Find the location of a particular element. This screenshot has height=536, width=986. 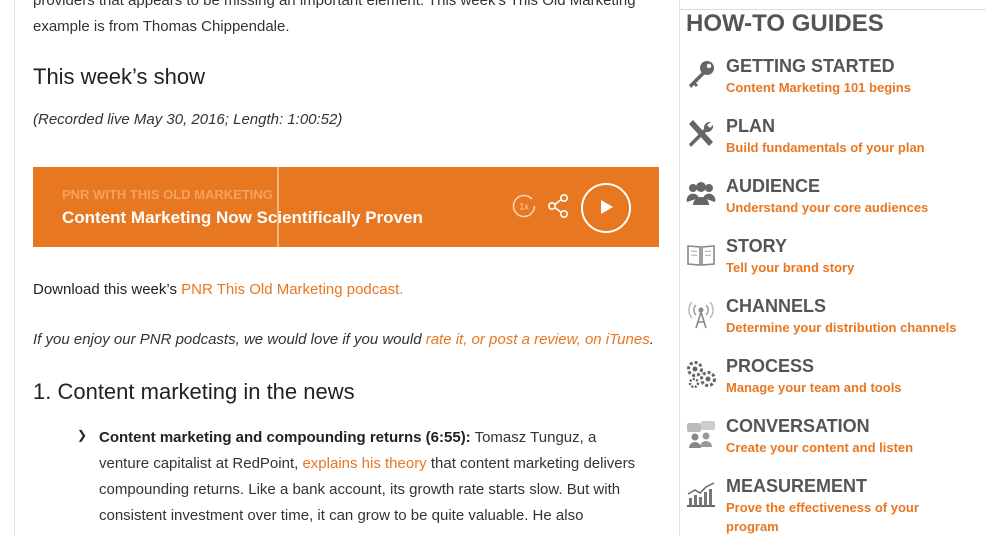

guide-subtitle: Build fundamentals of your plan is located at coordinates (825, 147).